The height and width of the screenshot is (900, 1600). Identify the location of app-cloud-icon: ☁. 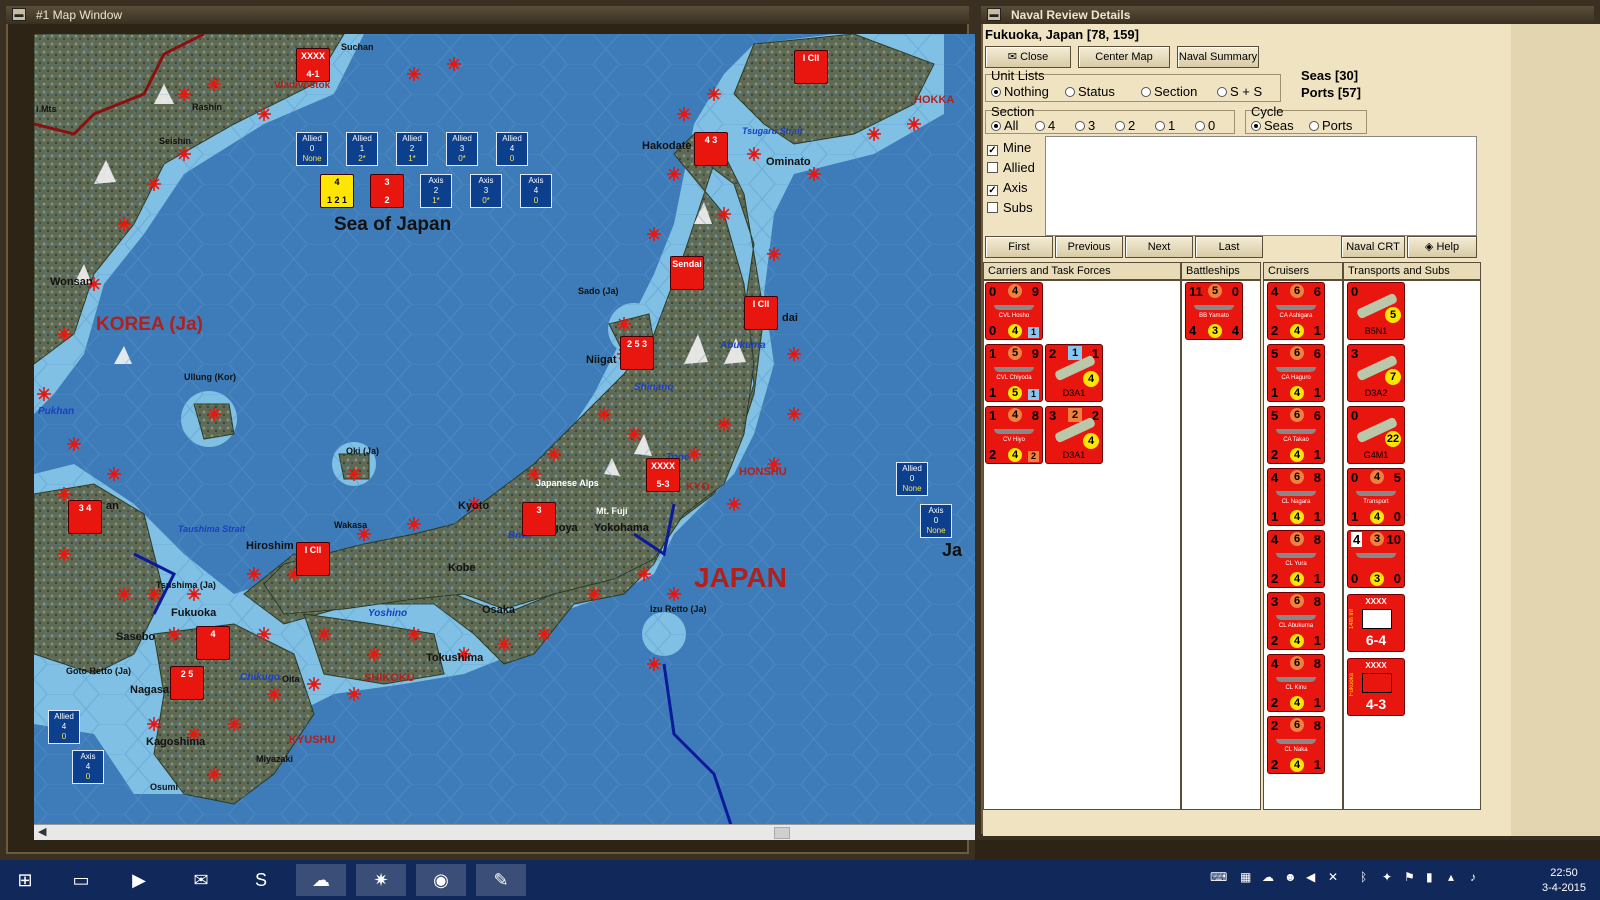
(321, 880).